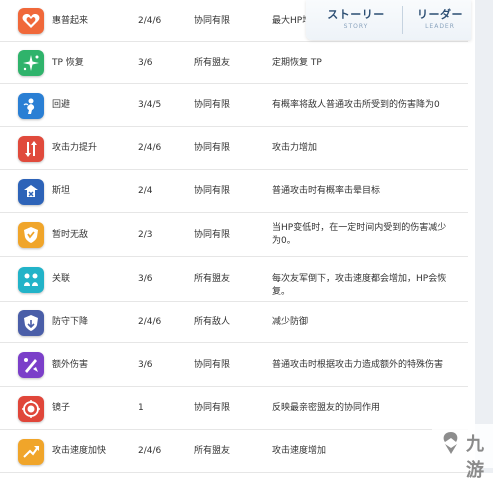 Image resolution: width=500 pixels, height=482 pixels. What do you see at coordinates (31, 191) in the screenshot?
I see `break-icon` at bounding box center [31, 191].